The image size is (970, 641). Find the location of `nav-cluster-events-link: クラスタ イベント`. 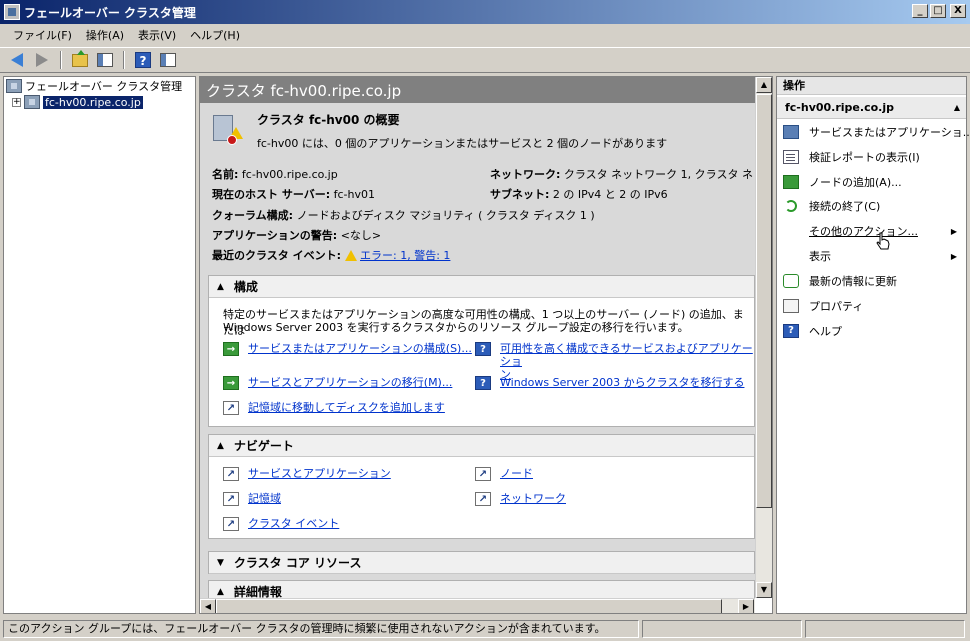

nav-cluster-events-link: クラスタ イベント is located at coordinates (293, 523).